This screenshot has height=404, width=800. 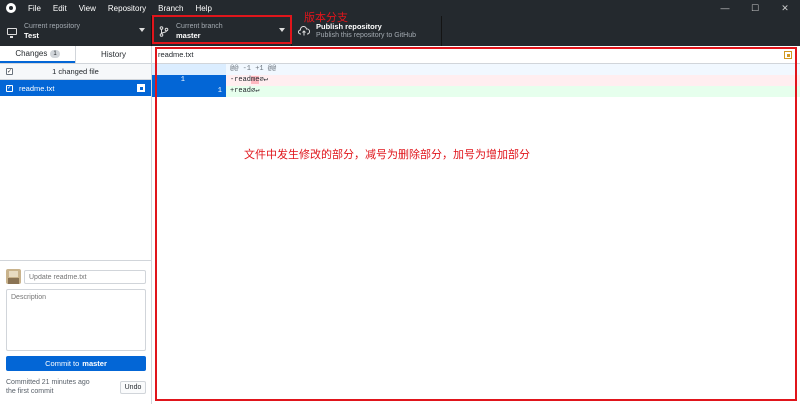 What do you see at coordinates (241, 91) in the screenshot?
I see `added-text: +read` at bounding box center [241, 91].